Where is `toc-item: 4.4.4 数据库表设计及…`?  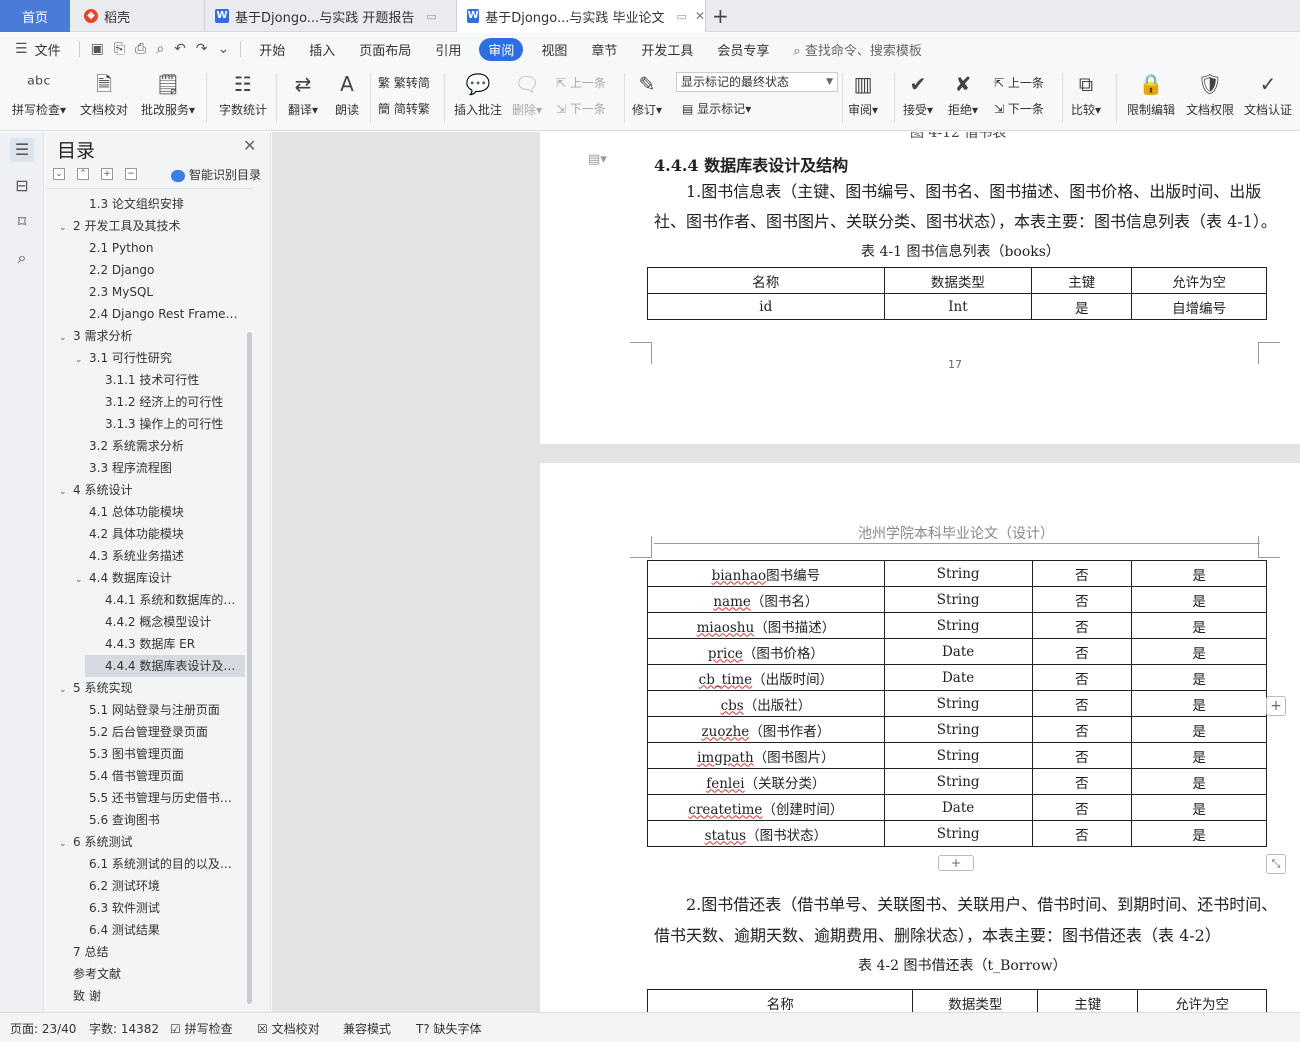
toc-item: 4.4.4 数据库表设计及… is located at coordinates (165, 666).